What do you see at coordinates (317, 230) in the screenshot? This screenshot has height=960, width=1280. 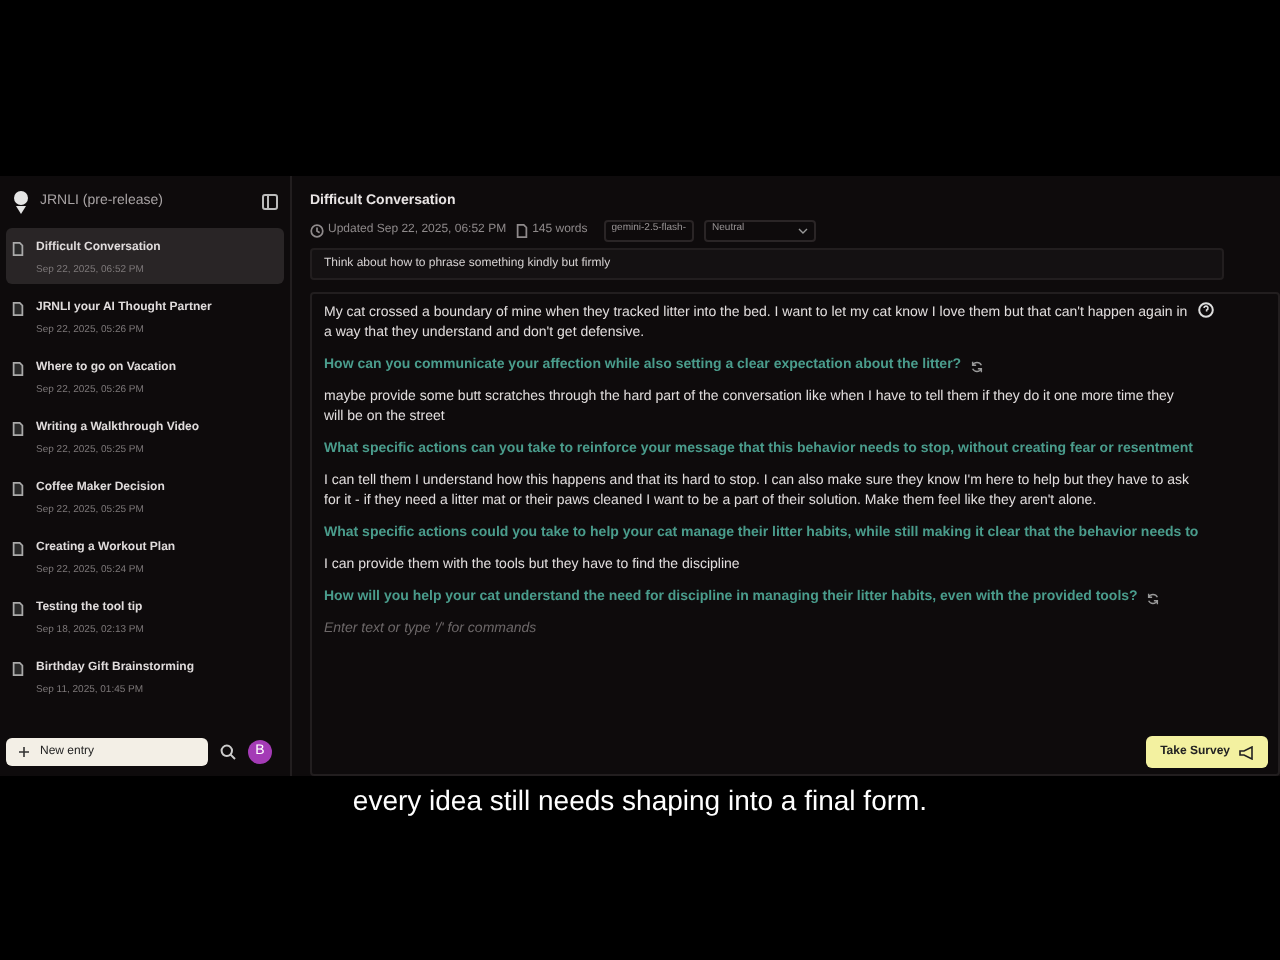 I see `clock-icon` at bounding box center [317, 230].